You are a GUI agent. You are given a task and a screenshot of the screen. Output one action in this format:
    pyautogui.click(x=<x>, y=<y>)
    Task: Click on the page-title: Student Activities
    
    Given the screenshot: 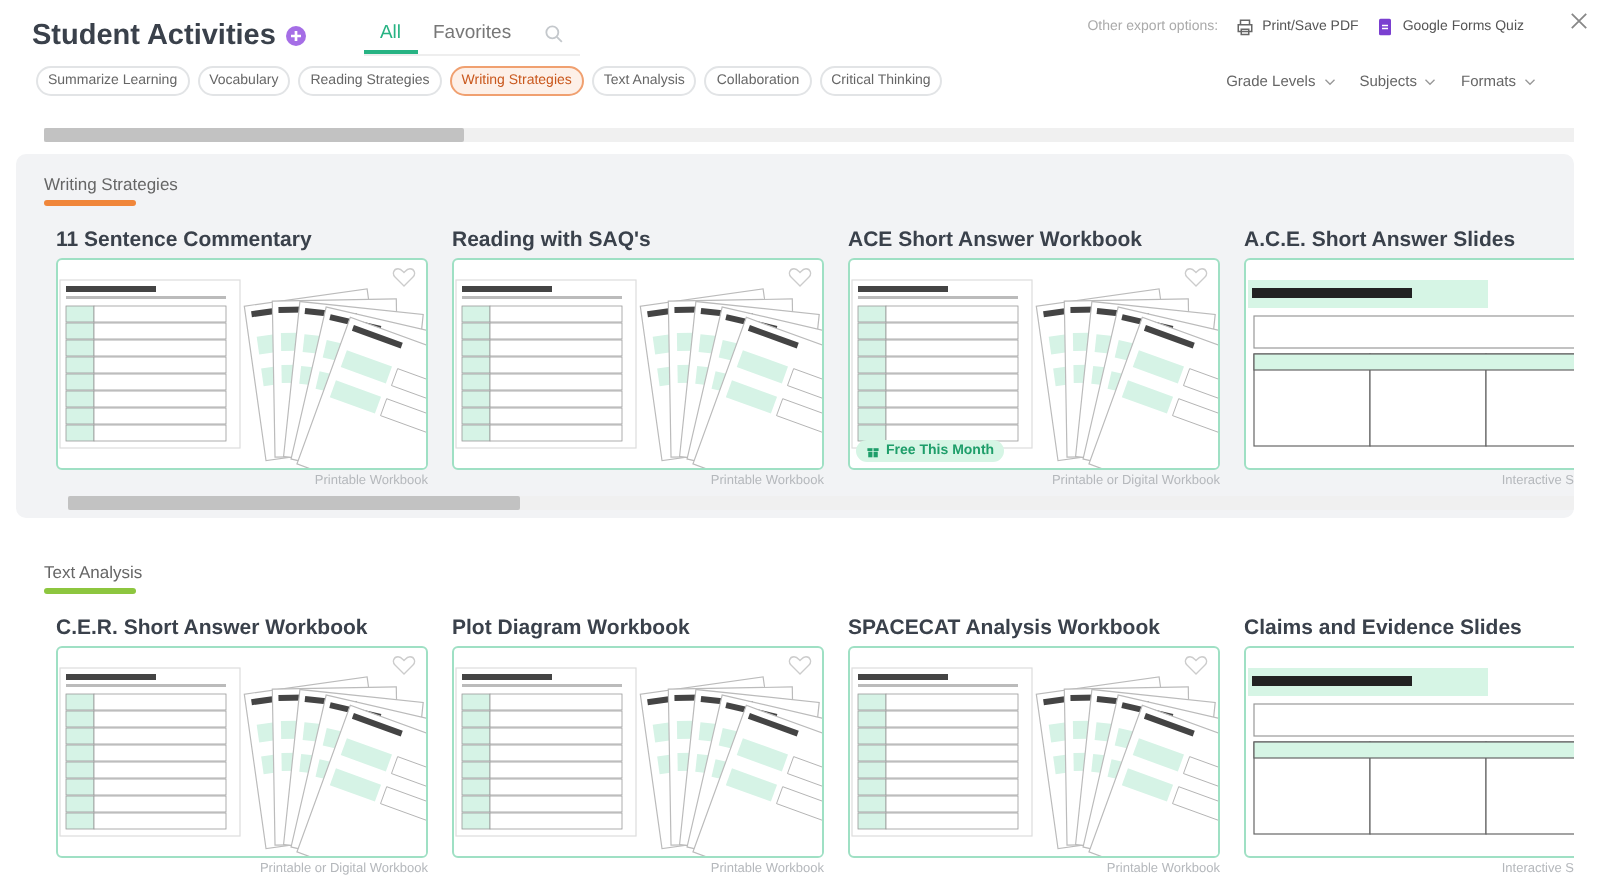 What is the action you would take?
    pyautogui.click(x=154, y=35)
    